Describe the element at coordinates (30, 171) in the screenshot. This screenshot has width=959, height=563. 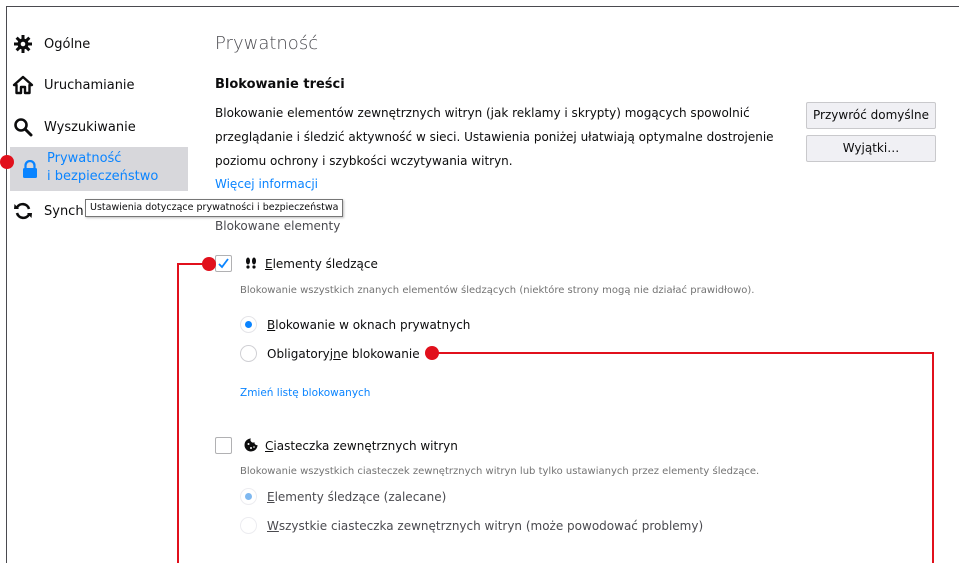
I see `lock-icon` at that location.